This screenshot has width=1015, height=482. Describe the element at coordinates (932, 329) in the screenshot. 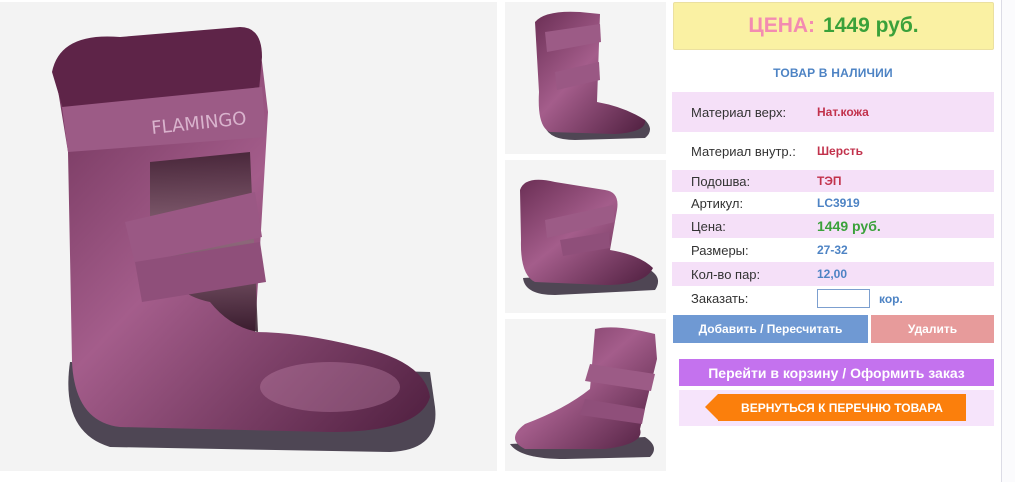

I see `delete-button: Удалить` at that location.